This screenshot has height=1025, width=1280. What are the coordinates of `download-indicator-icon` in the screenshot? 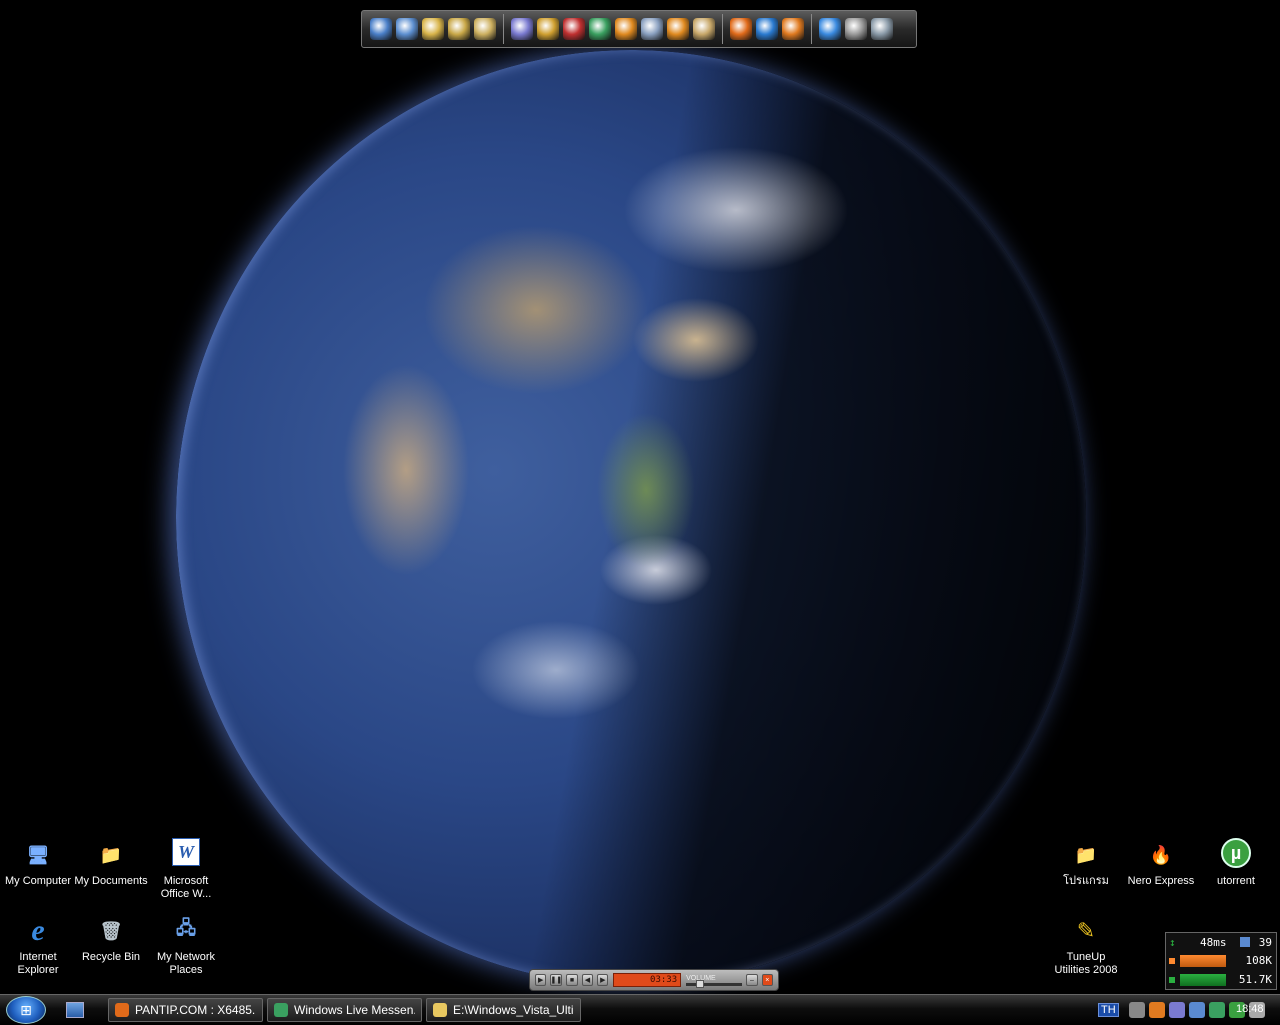 It's located at (1172, 980).